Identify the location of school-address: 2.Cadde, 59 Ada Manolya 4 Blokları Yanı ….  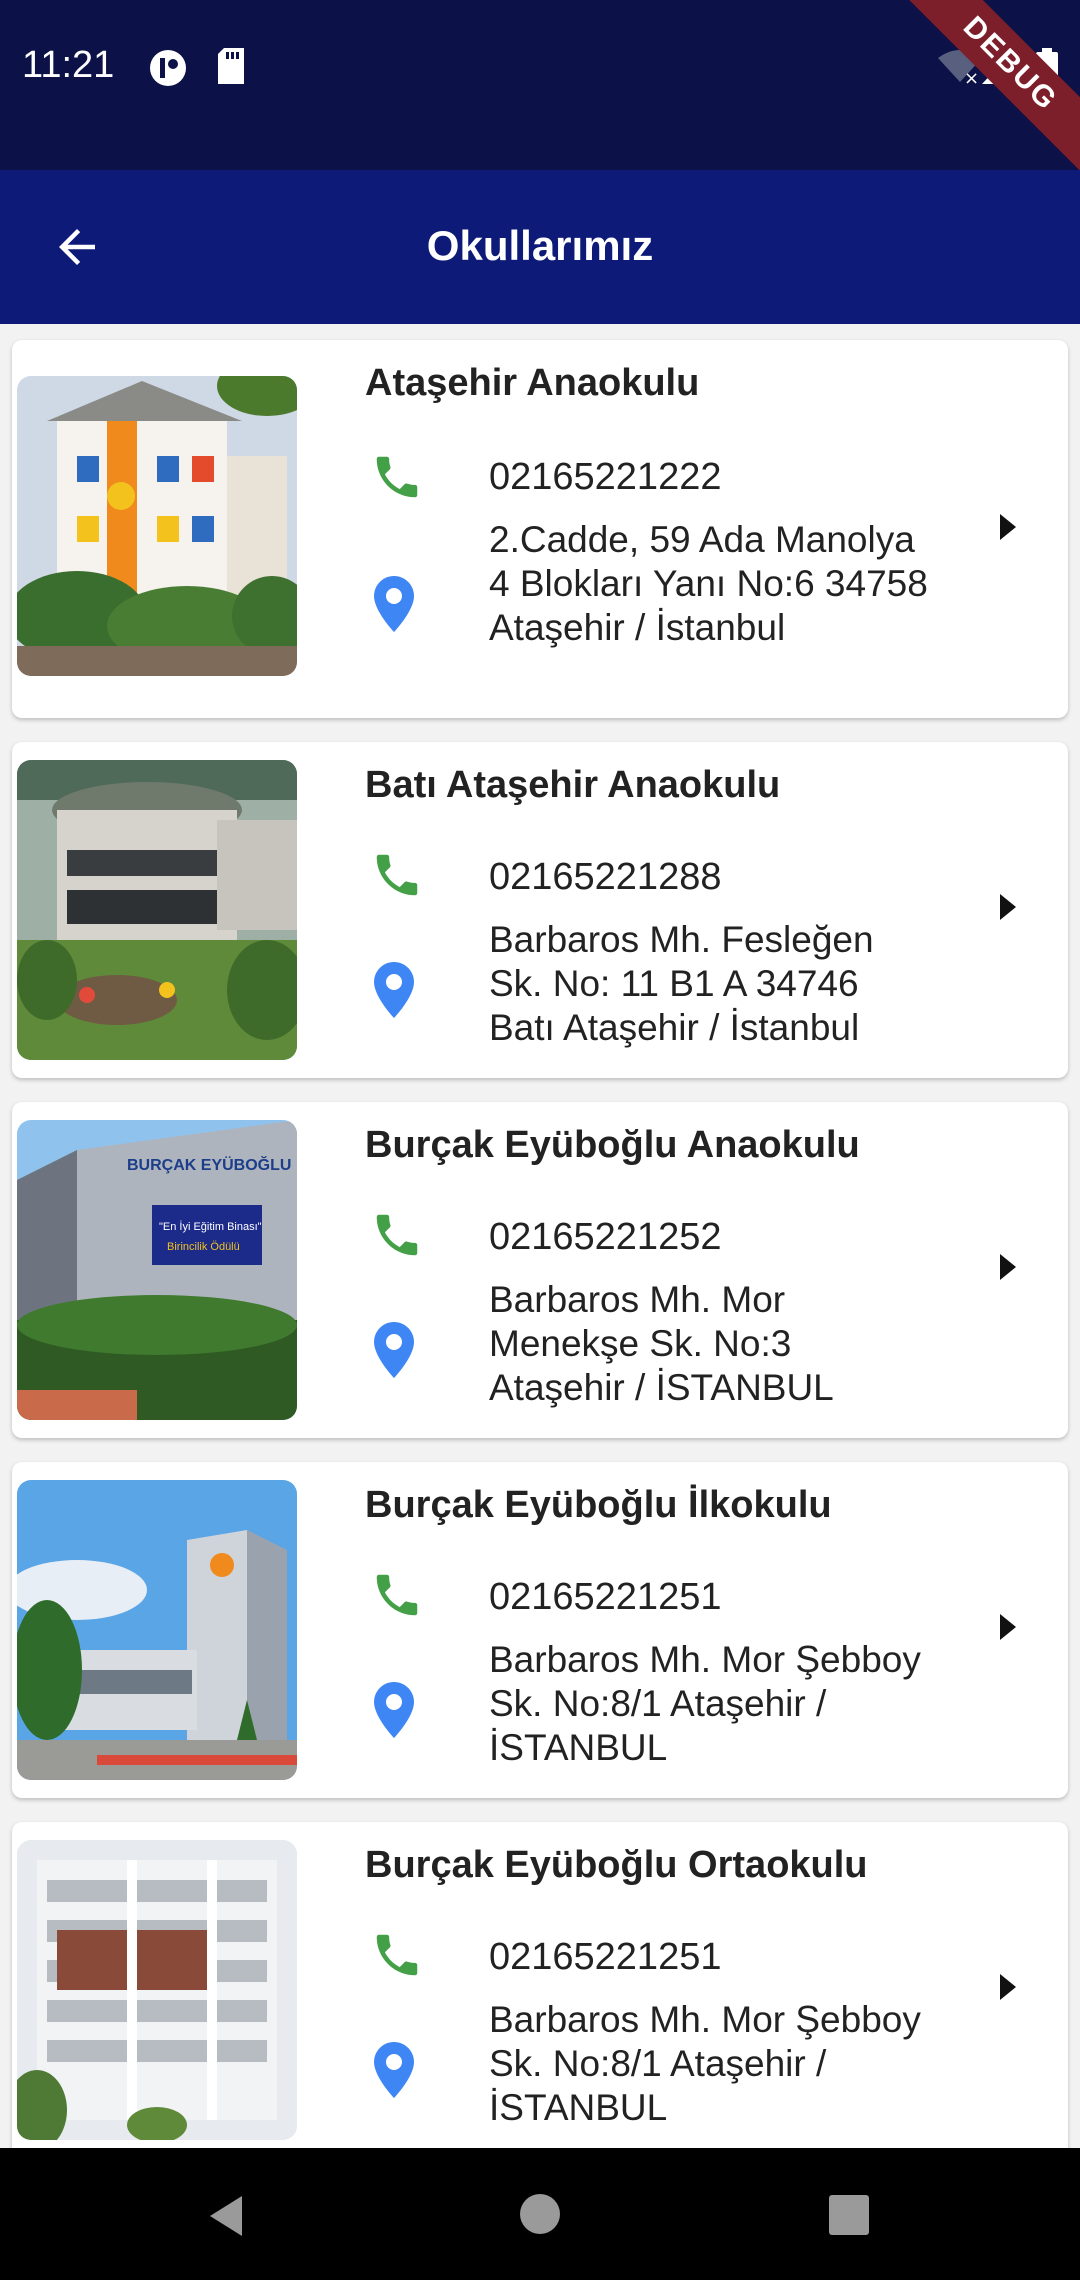
(708, 583).